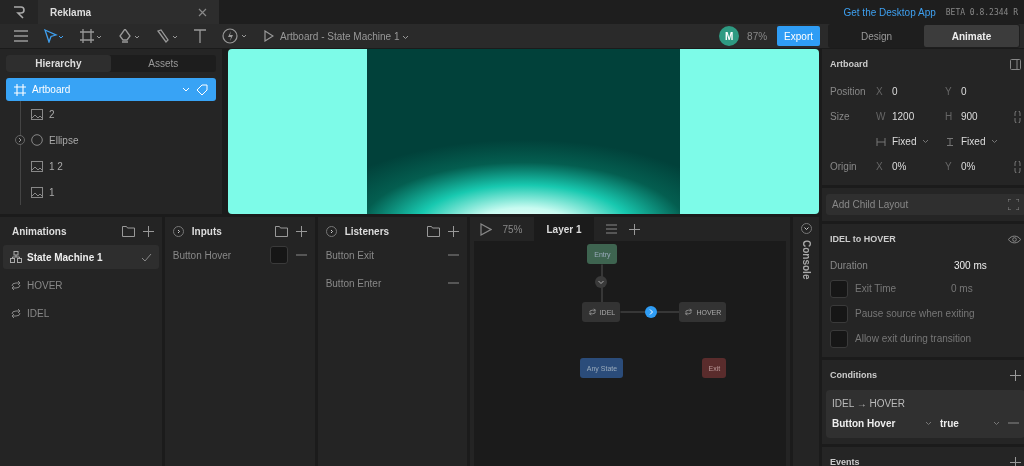 The width and height of the screenshot is (1024, 466). What do you see at coordinates (111, 114) in the screenshot?
I see `tree-item: 2` at bounding box center [111, 114].